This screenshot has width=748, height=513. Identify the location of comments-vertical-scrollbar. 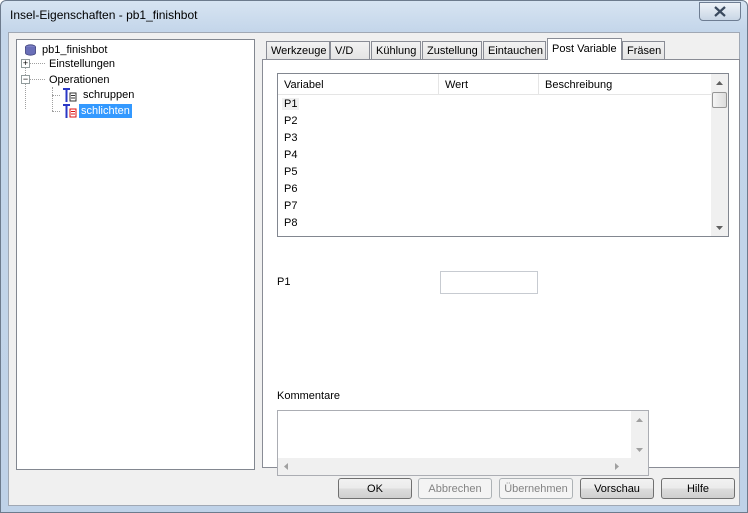
(639, 435).